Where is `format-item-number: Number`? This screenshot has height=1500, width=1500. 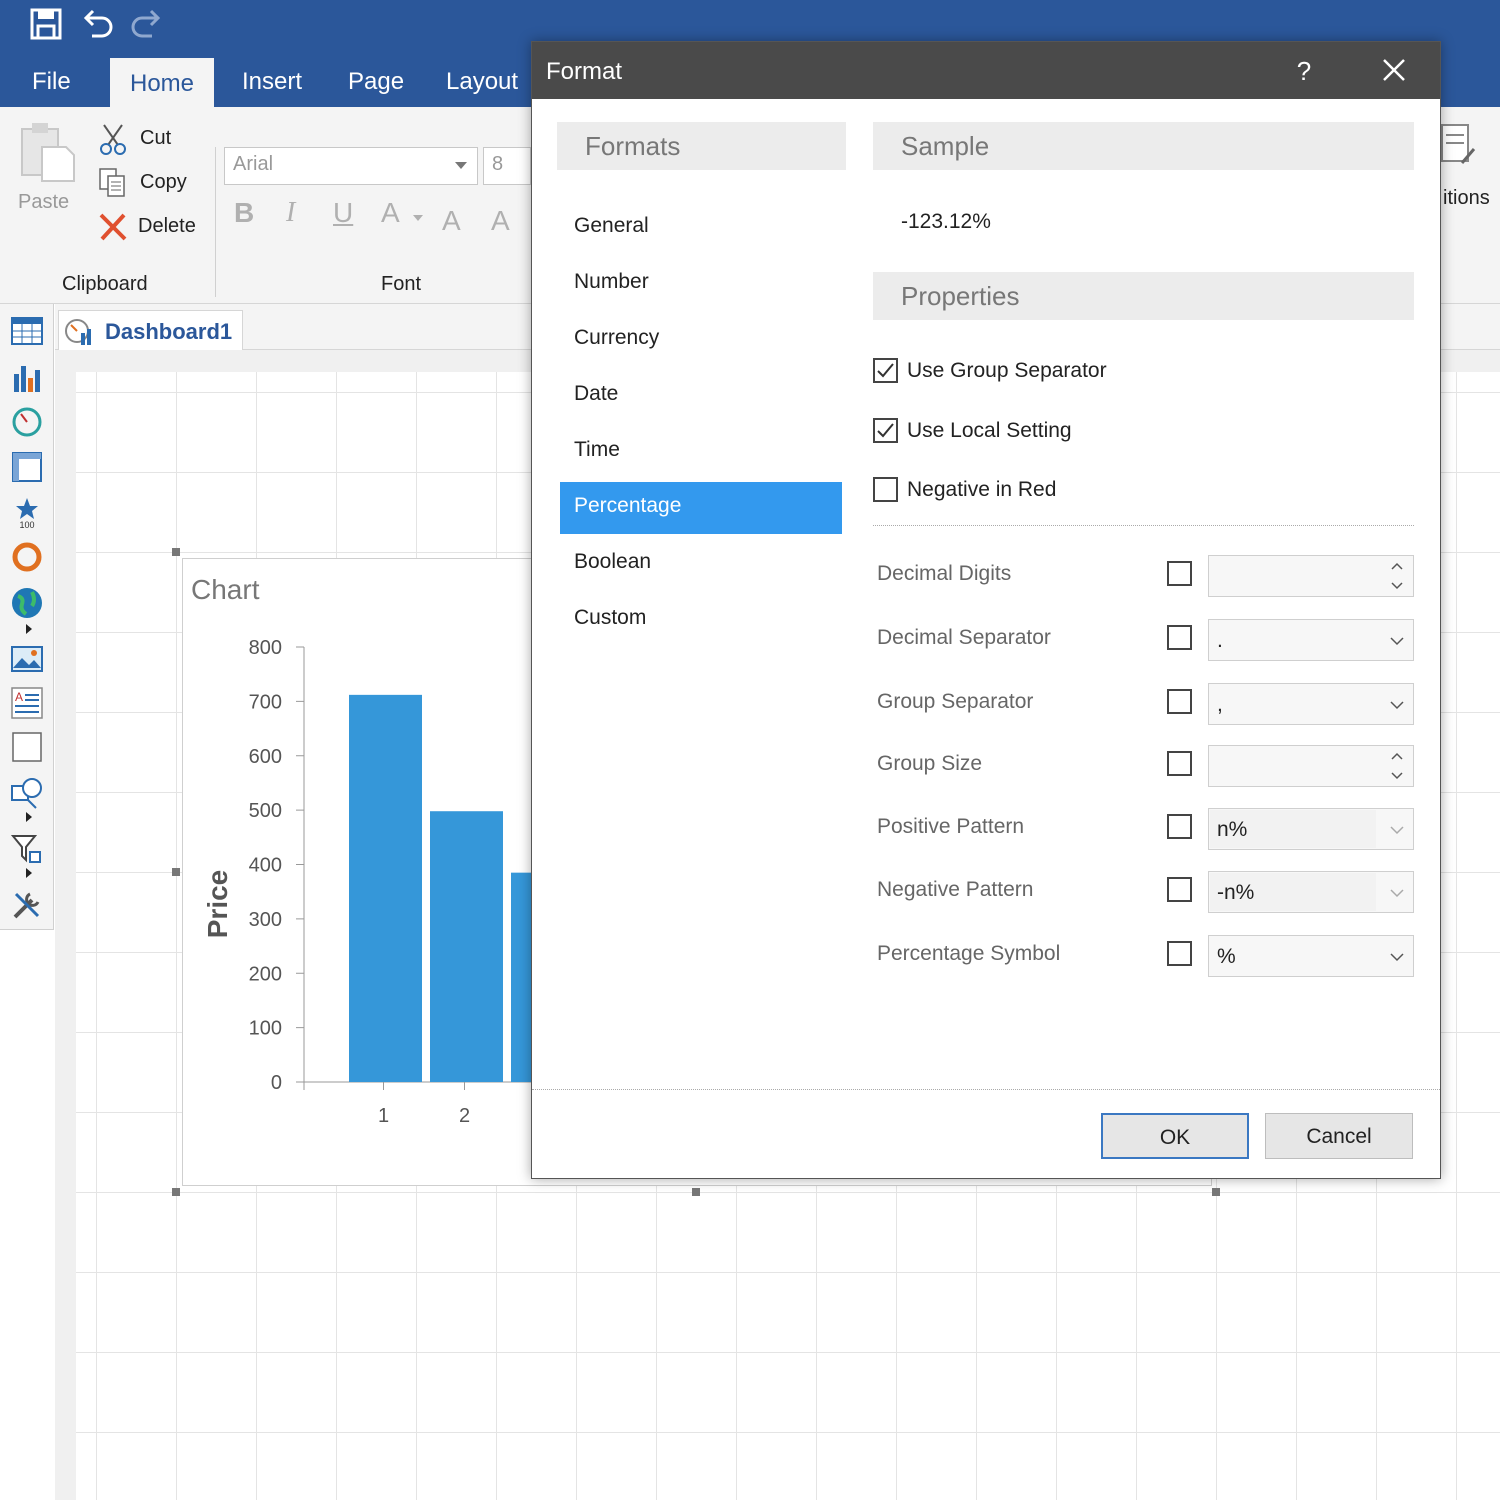
format-item-number: Number is located at coordinates (701, 284).